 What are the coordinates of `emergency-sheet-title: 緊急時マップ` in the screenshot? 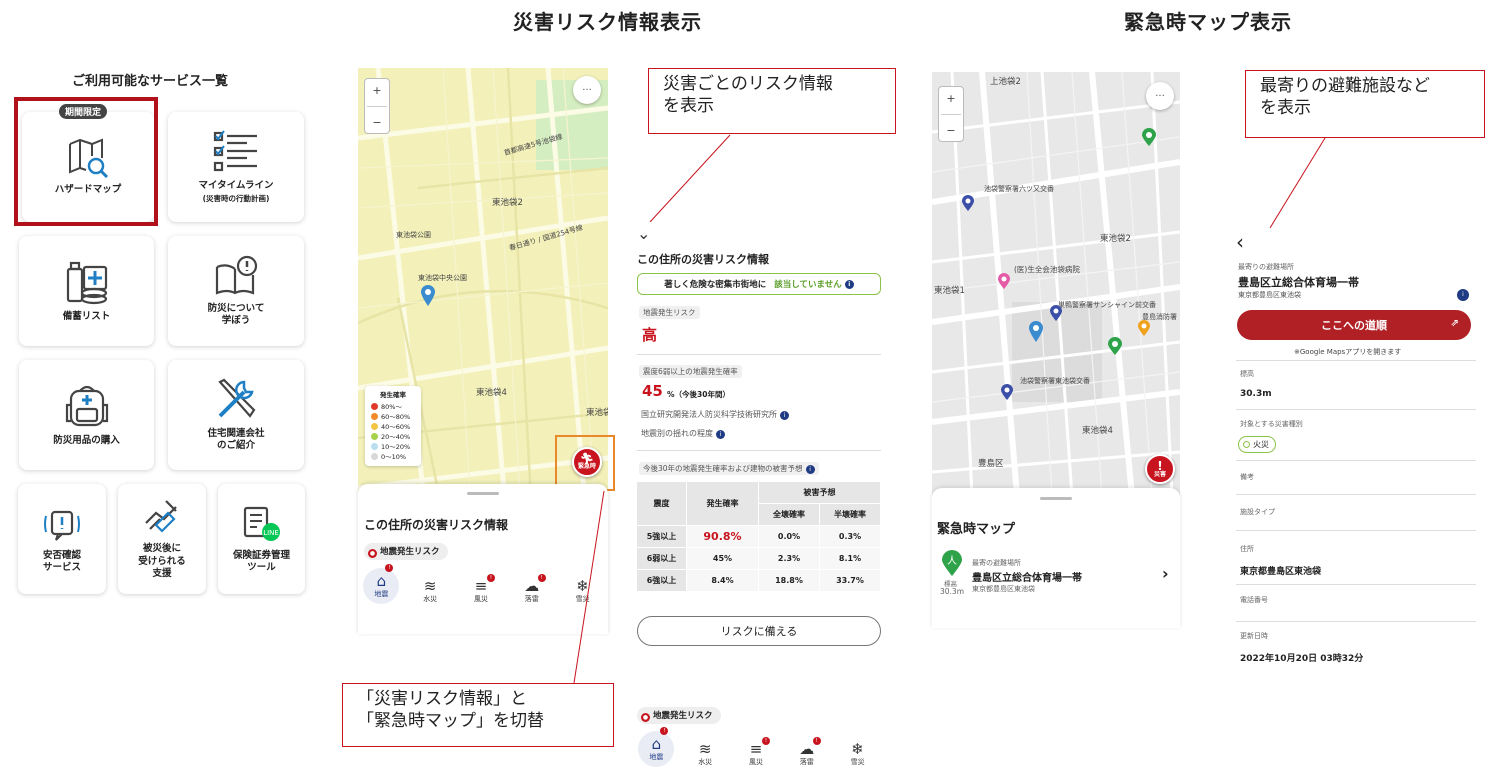 It's located at (976, 529).